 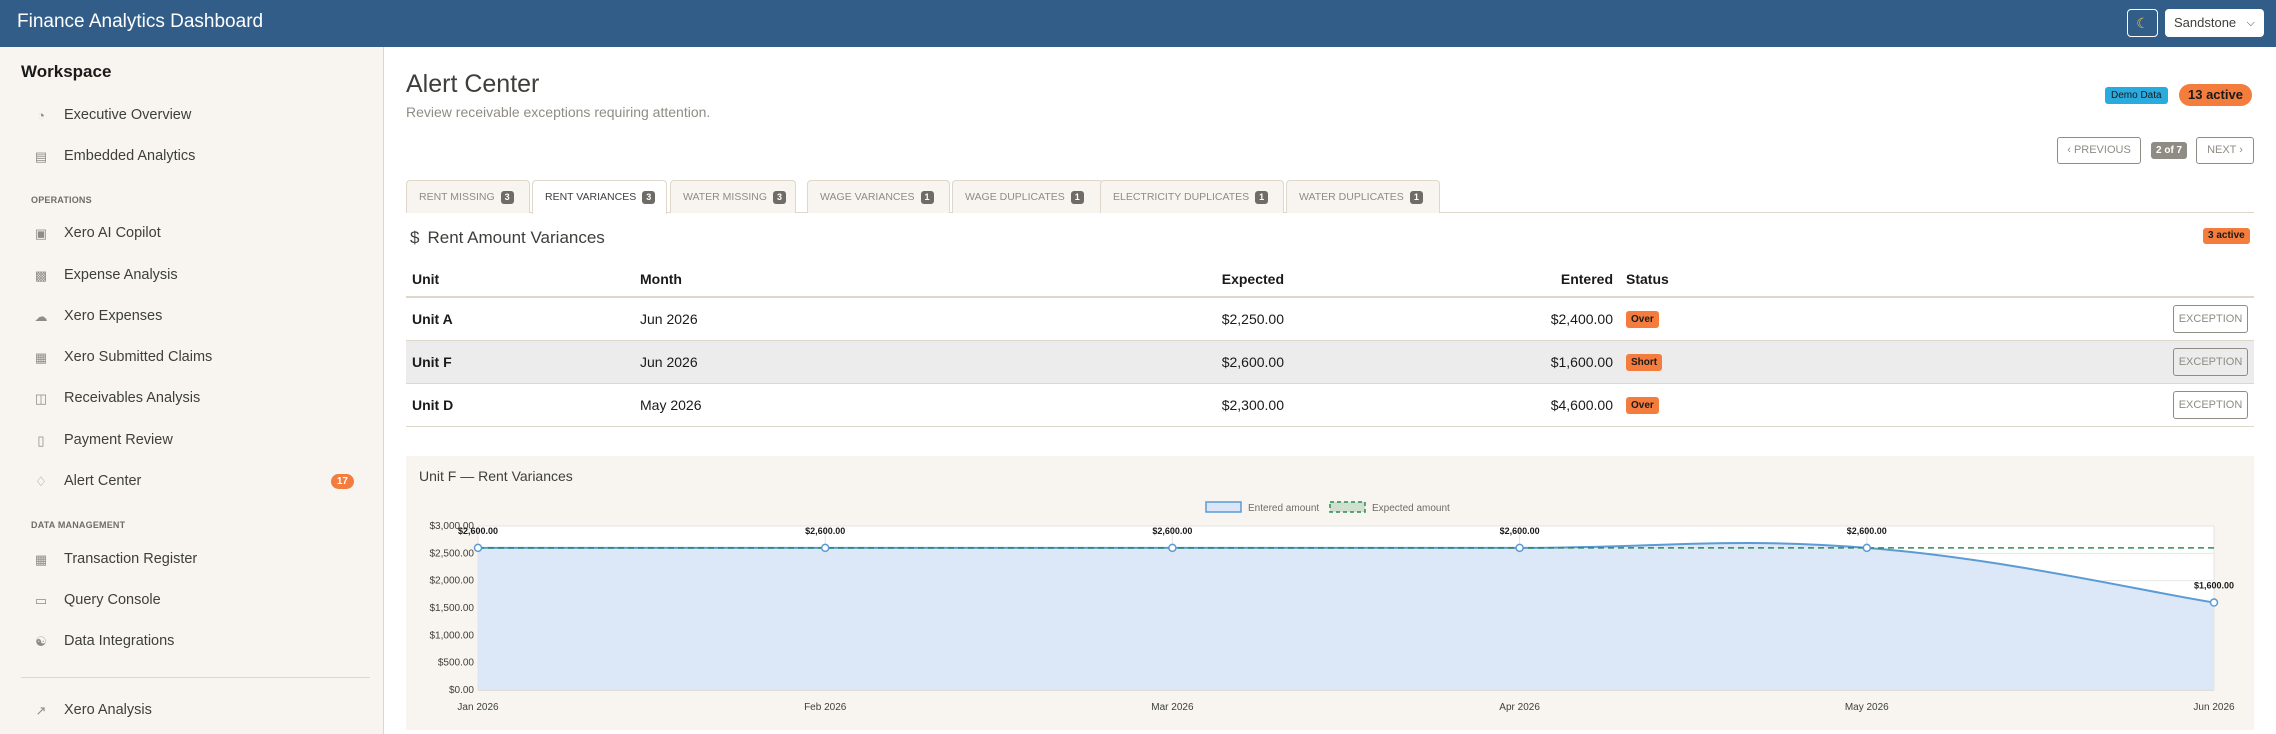 What do you see at coordinates (456, 663) in the screenshot?
I see `y-tick-label: $500.00` at bounding box center [456, 663].